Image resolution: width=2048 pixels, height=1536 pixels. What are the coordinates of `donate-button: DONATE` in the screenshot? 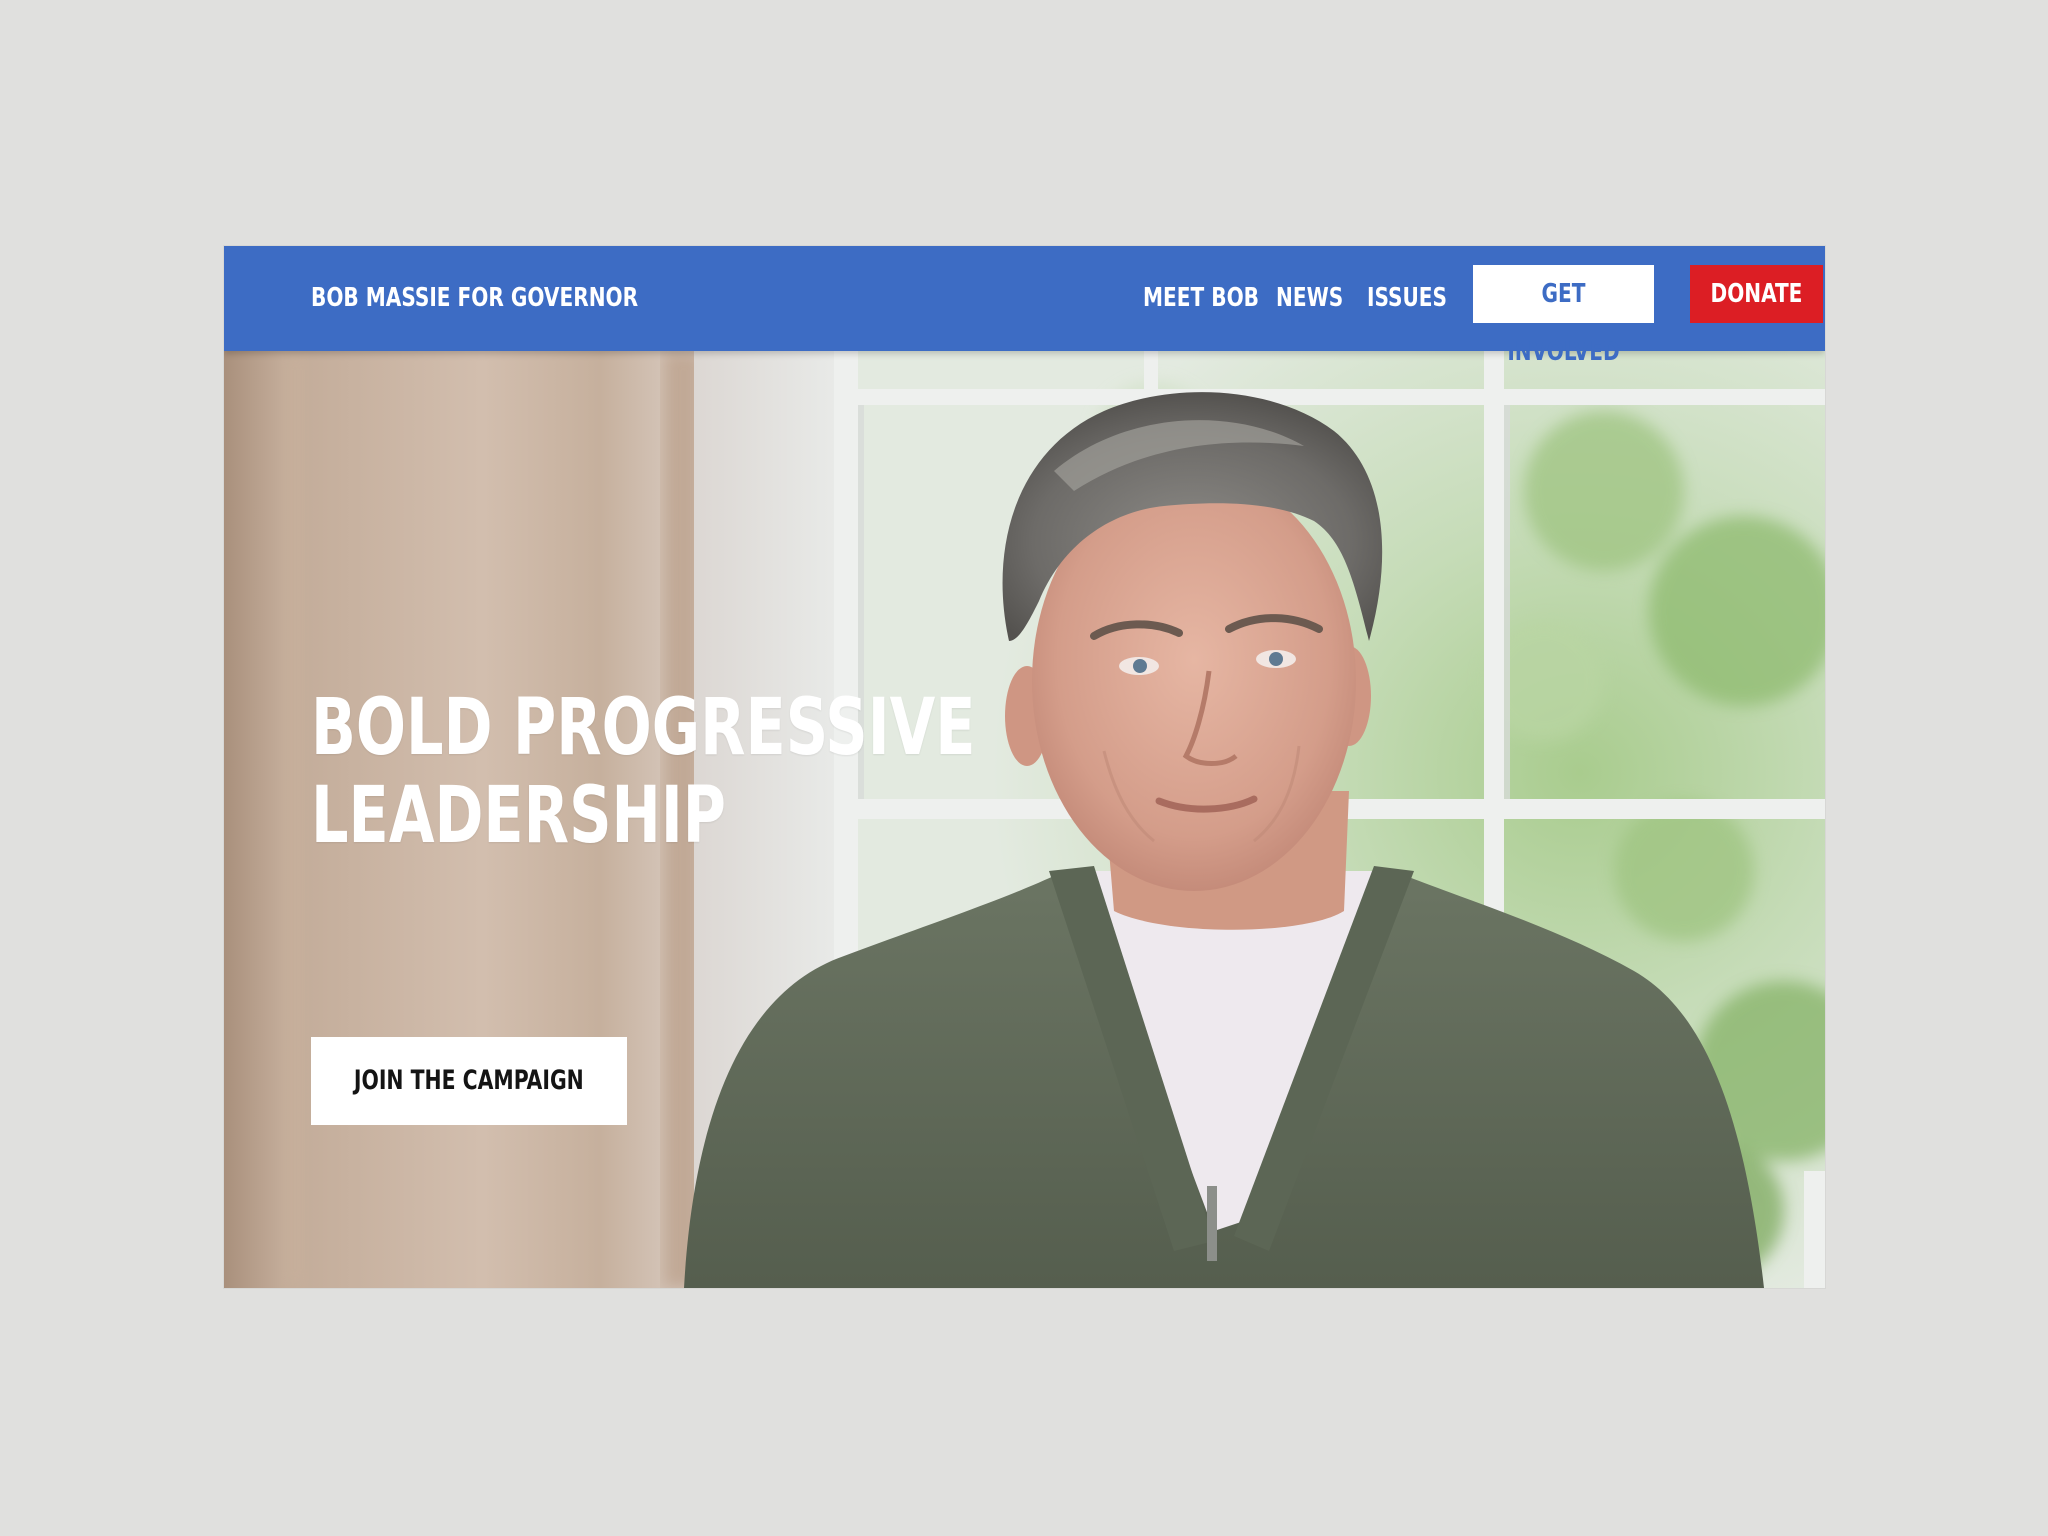 It's located at (1756, 294).